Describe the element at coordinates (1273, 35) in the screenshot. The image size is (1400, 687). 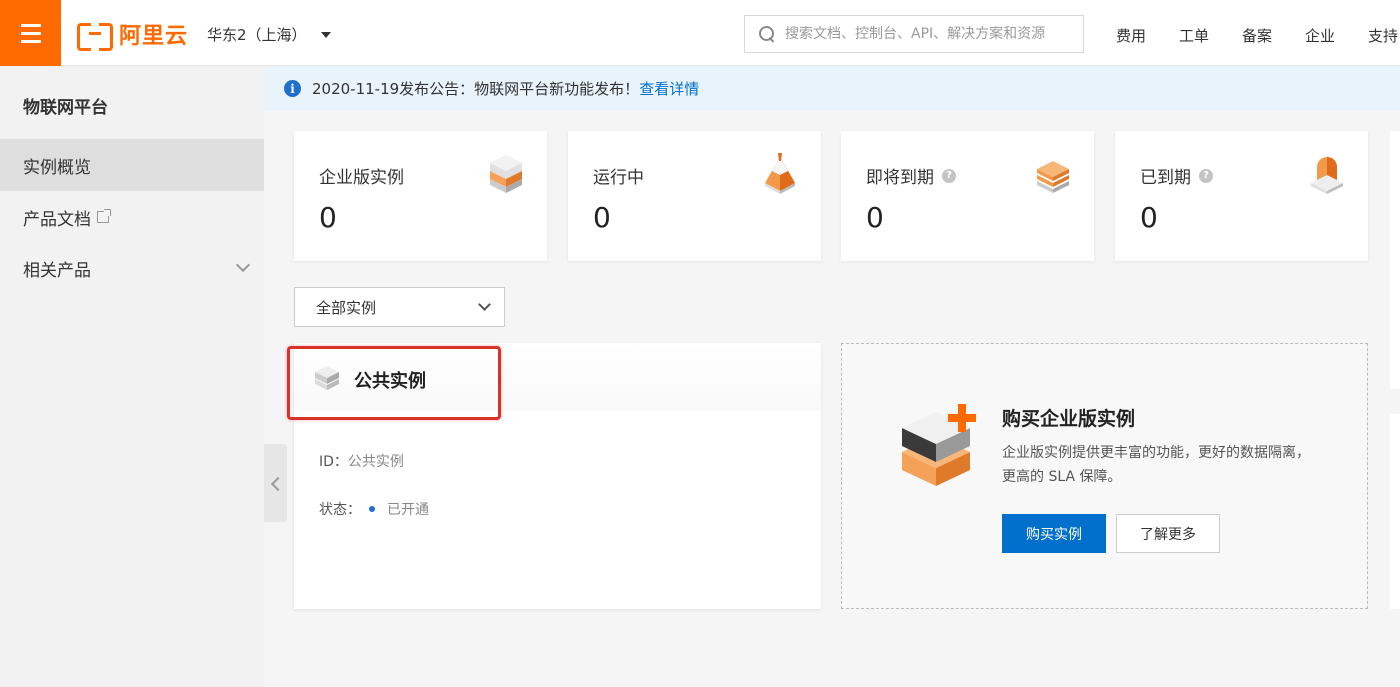
I see `nav-icp-filing: 备案` at that location.